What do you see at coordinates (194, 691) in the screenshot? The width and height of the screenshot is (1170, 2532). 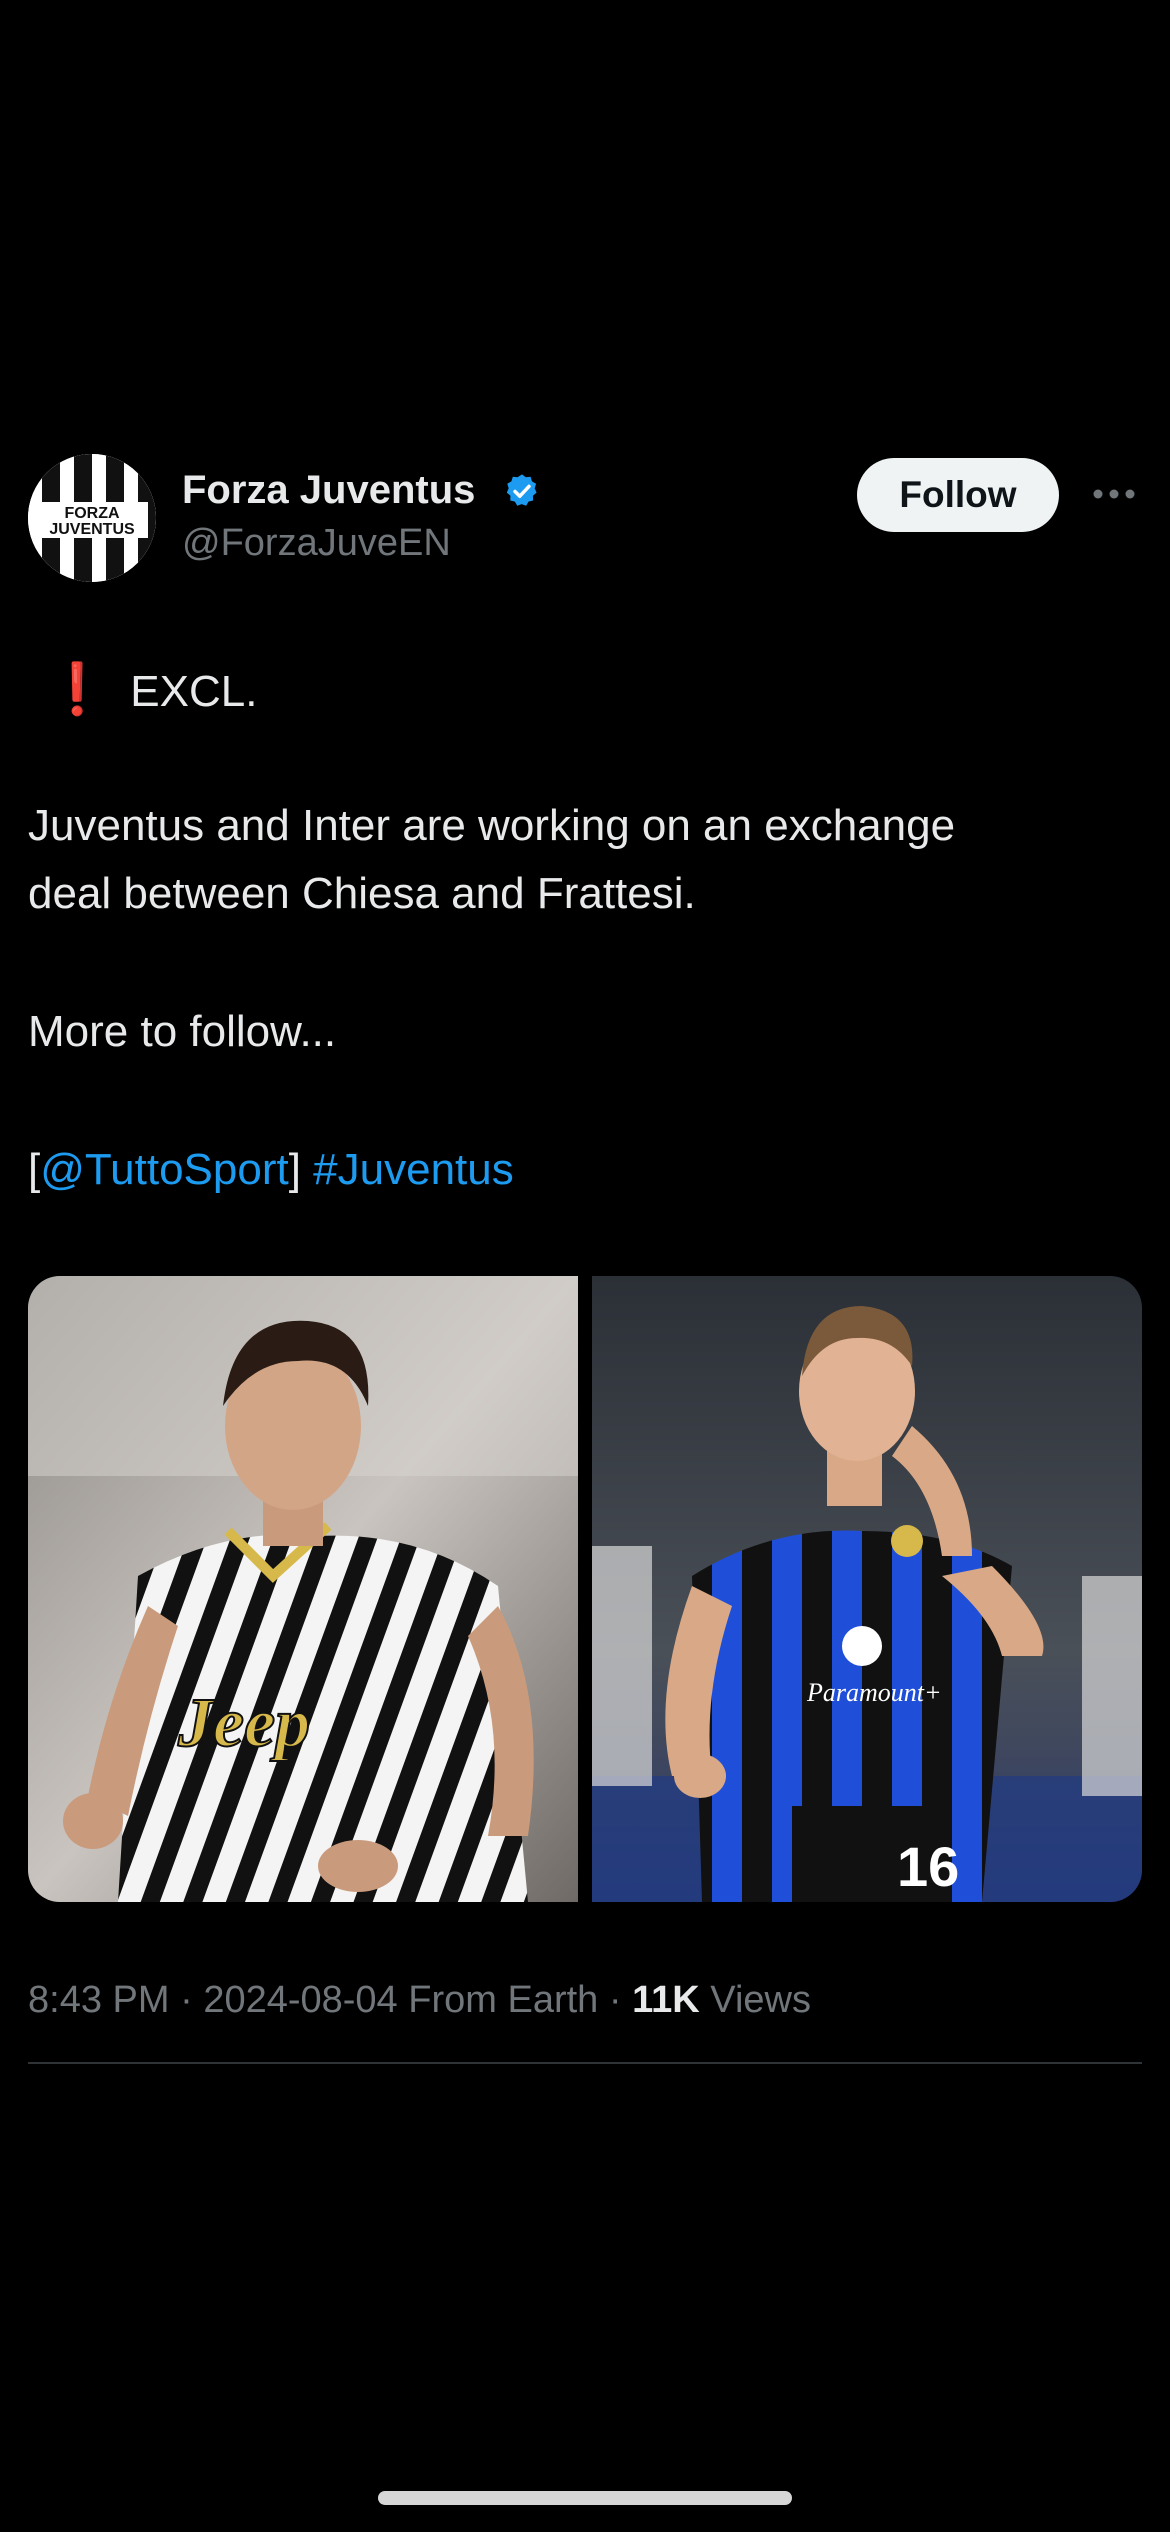 I see `excl-label: EXCL.` at bounding box center [194, 691].